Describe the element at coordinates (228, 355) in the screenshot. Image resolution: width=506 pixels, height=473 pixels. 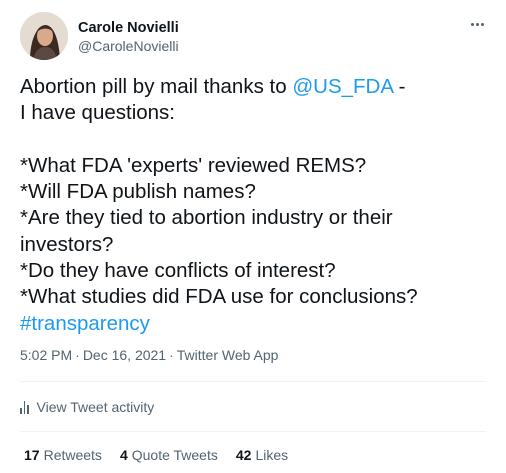
I see `tweet-source: Twitter Web App` at that location.